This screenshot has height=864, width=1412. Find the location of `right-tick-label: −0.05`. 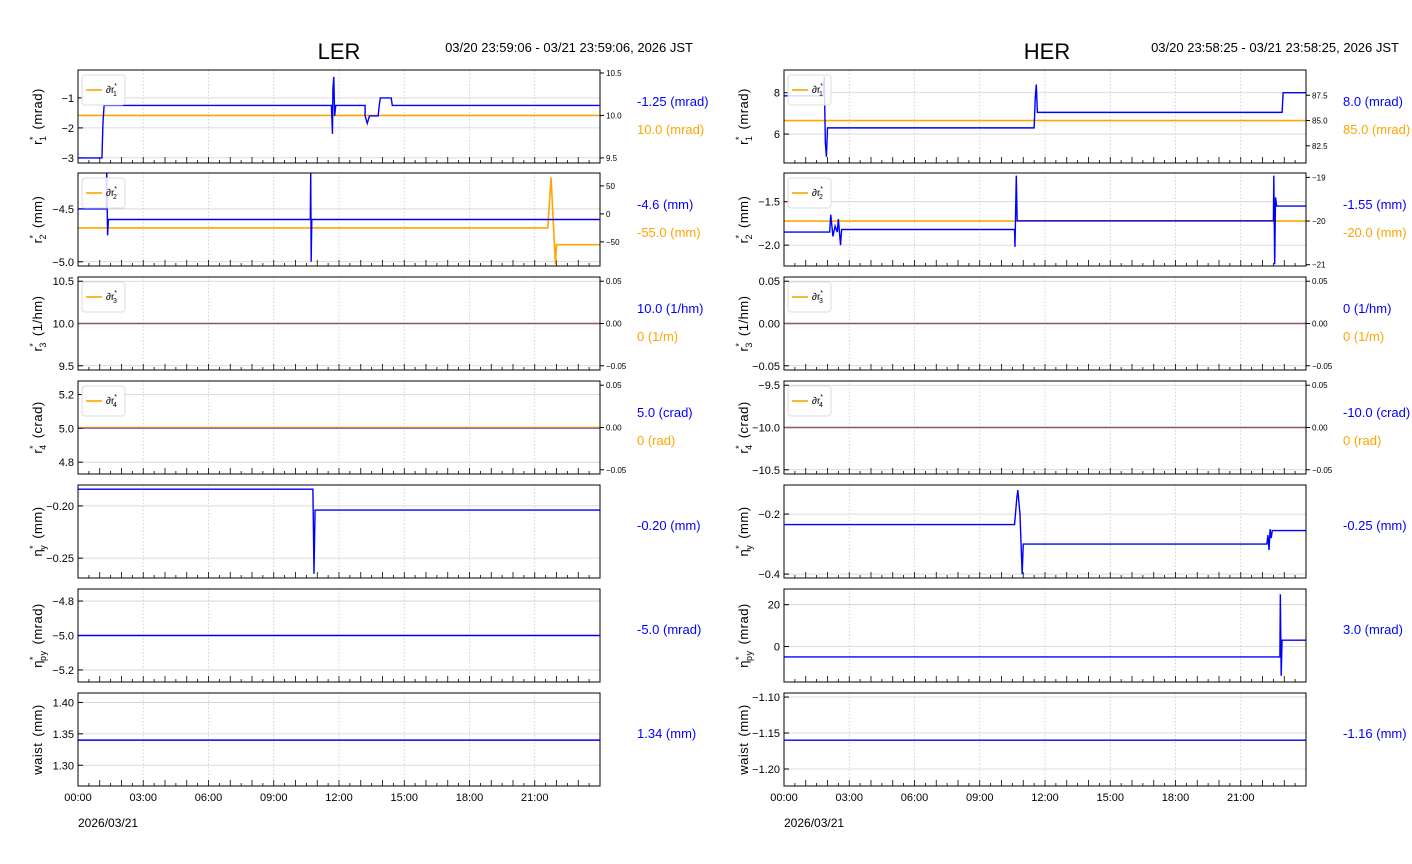

right-tick-label: −0.05 is located at coordinates (1322, 366).